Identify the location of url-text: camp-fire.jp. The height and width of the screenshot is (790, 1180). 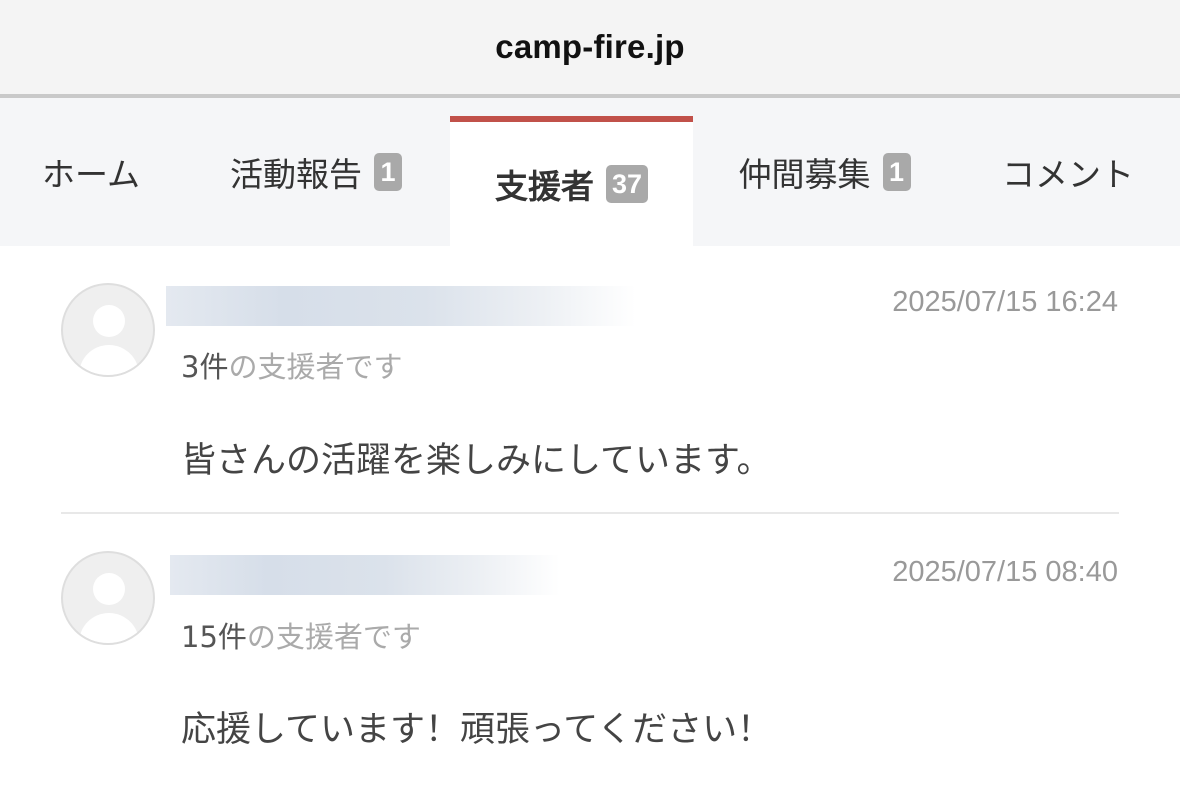
(589, 47).